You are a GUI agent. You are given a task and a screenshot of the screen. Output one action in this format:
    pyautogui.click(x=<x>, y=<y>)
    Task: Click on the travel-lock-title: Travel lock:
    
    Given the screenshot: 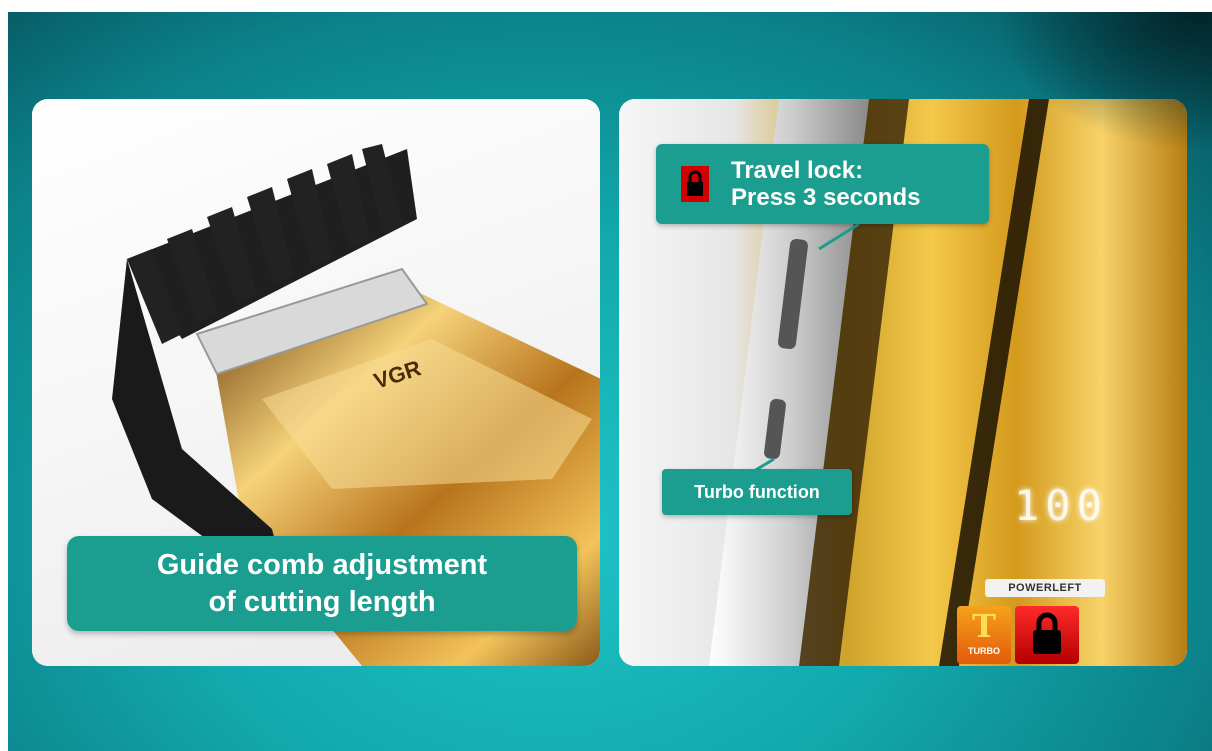 What is the action you would take?
    pyautogui.click(x=797, y=170)
    